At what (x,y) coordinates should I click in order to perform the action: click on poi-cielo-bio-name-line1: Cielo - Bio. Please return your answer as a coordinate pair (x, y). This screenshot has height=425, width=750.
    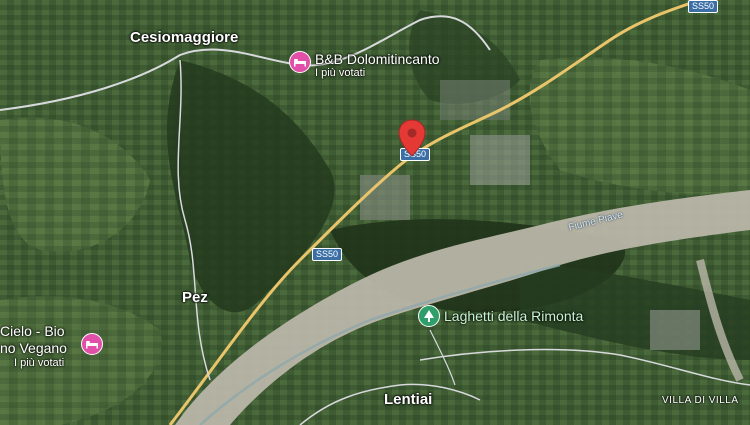
    Looking at the image, I should click on (32, 331).